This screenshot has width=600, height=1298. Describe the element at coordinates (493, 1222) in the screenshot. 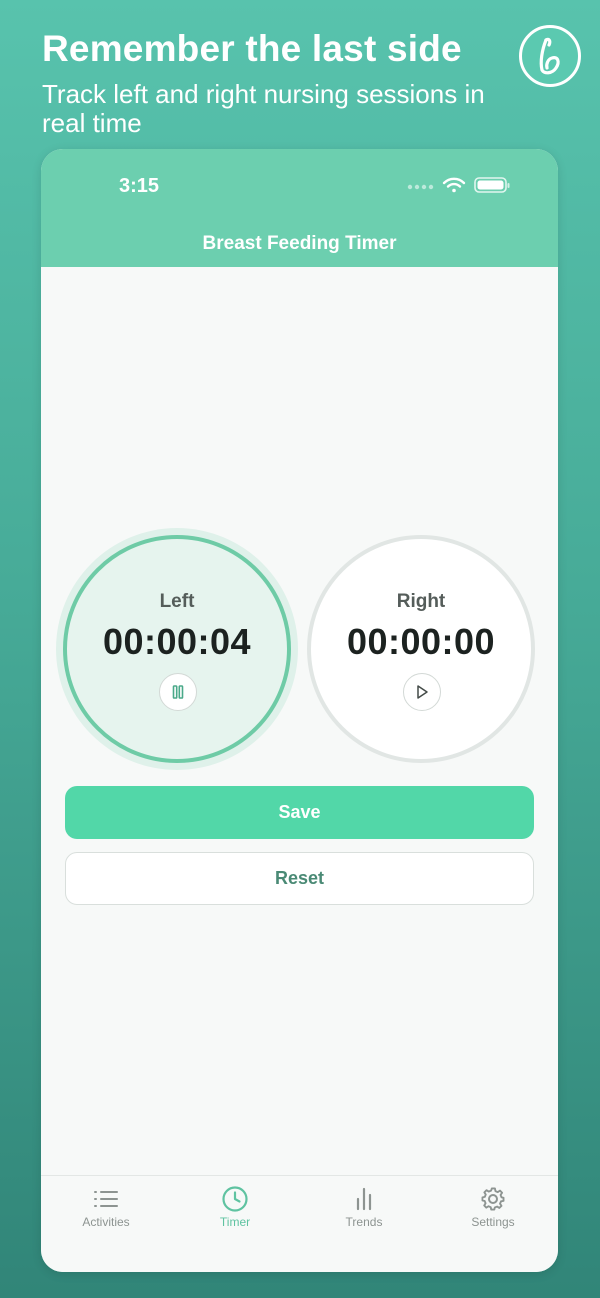

I see `tab-settings-label: Settings` at that location.